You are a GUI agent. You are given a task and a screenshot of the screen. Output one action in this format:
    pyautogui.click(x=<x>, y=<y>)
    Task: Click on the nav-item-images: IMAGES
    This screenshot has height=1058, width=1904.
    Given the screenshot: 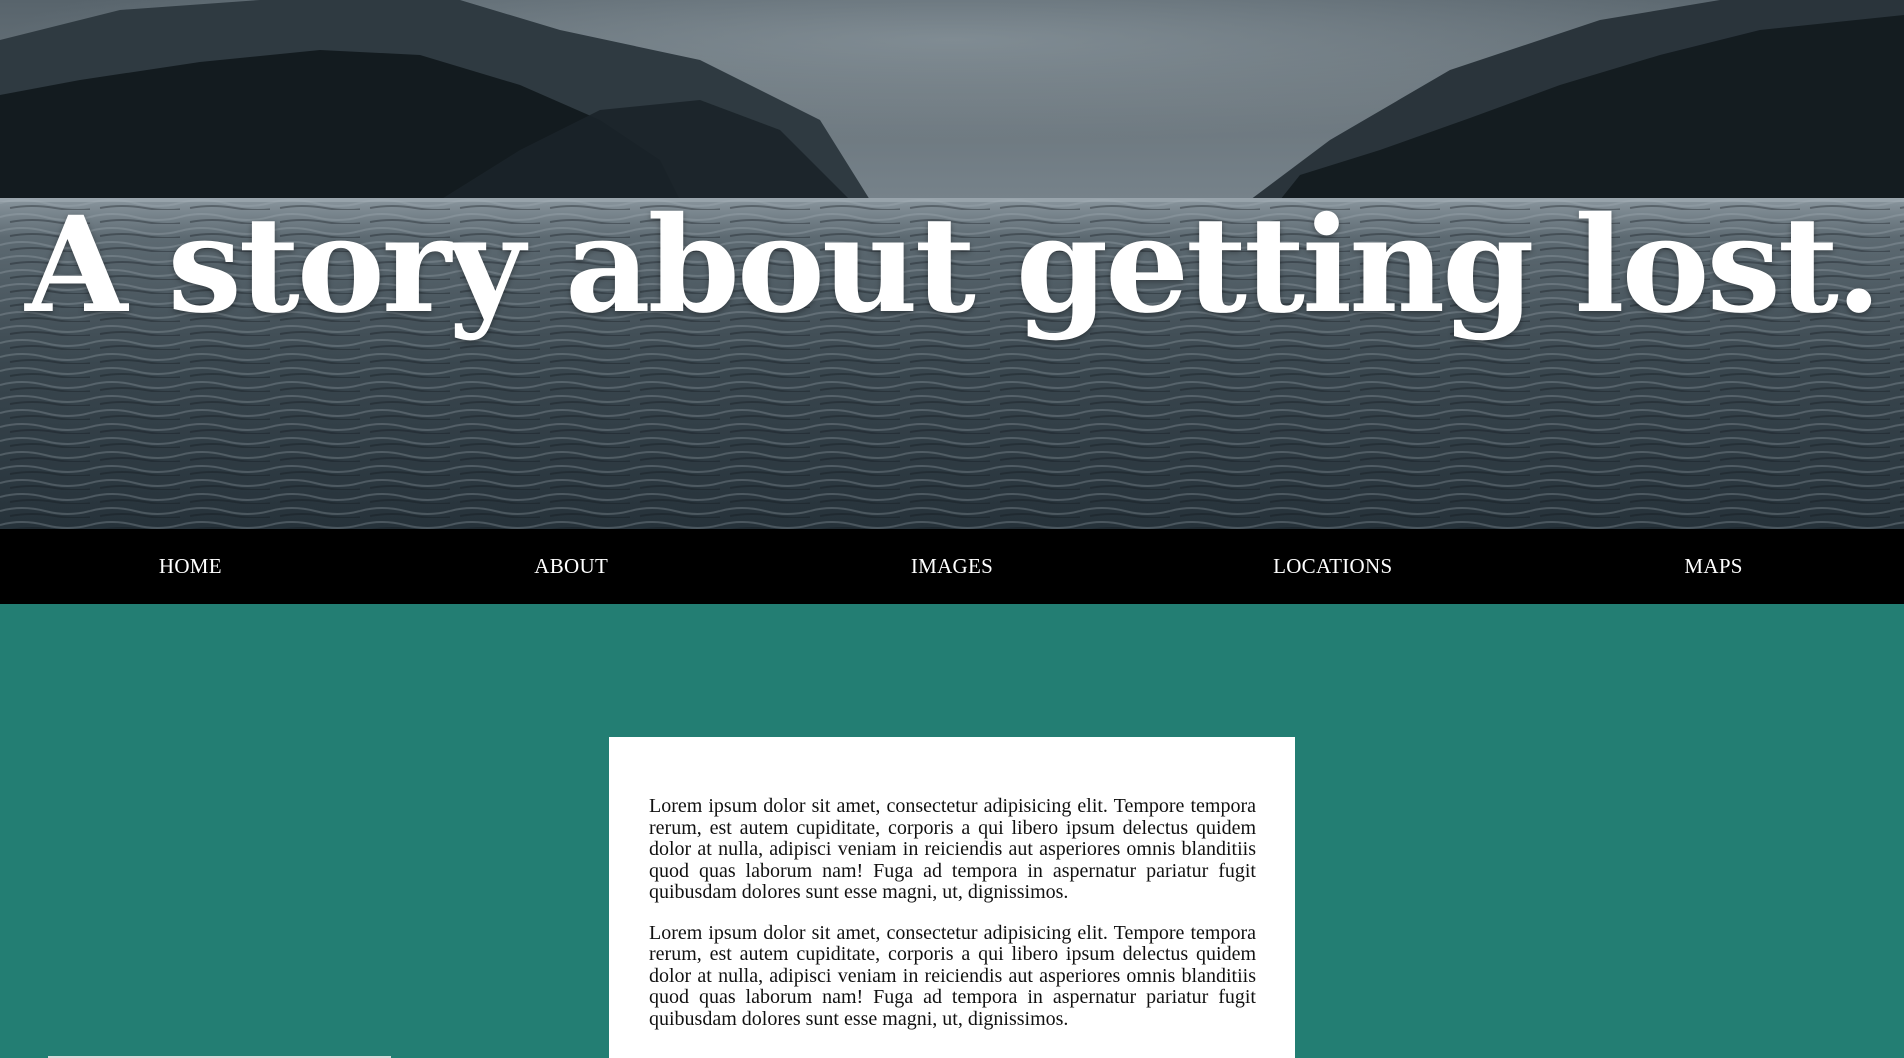 What is the action you would take?
    pyautogui.click(x=952, y=566)
    